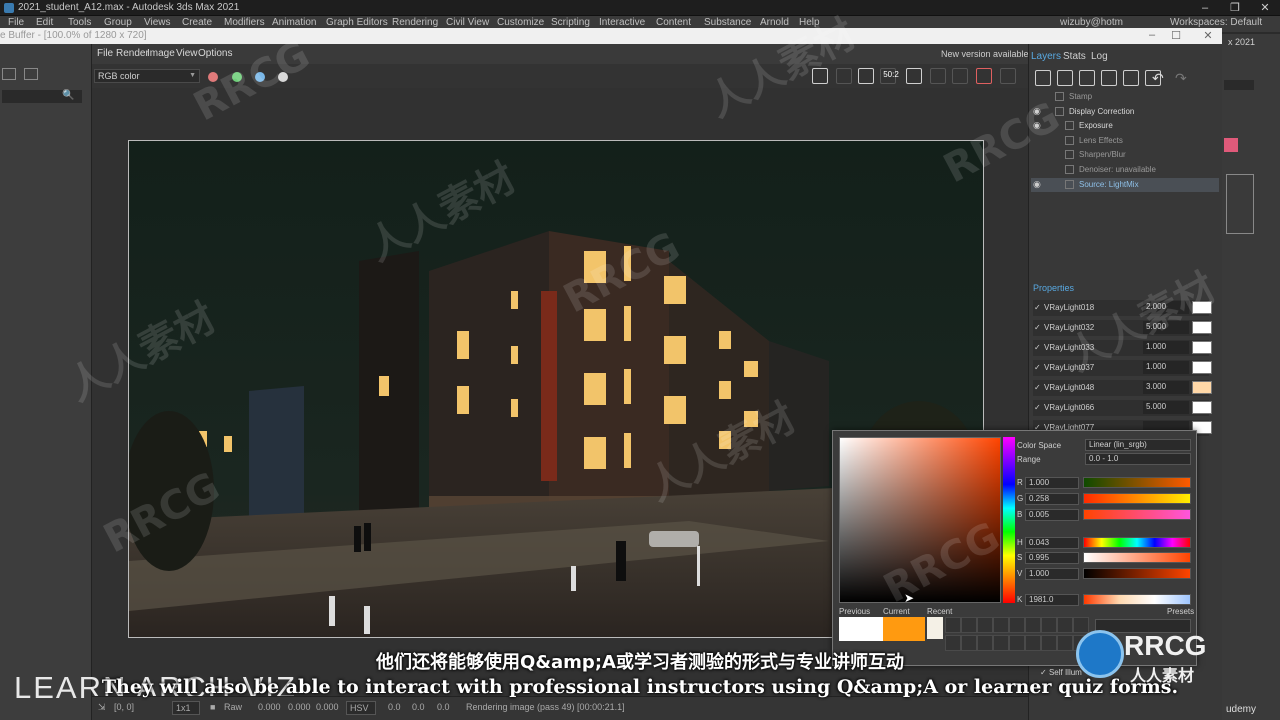 Image resolution: width=1280 pixels, height=720 pixels. I want to click on color-space-select: Linear (lin_srgb), so click(1138, 445).